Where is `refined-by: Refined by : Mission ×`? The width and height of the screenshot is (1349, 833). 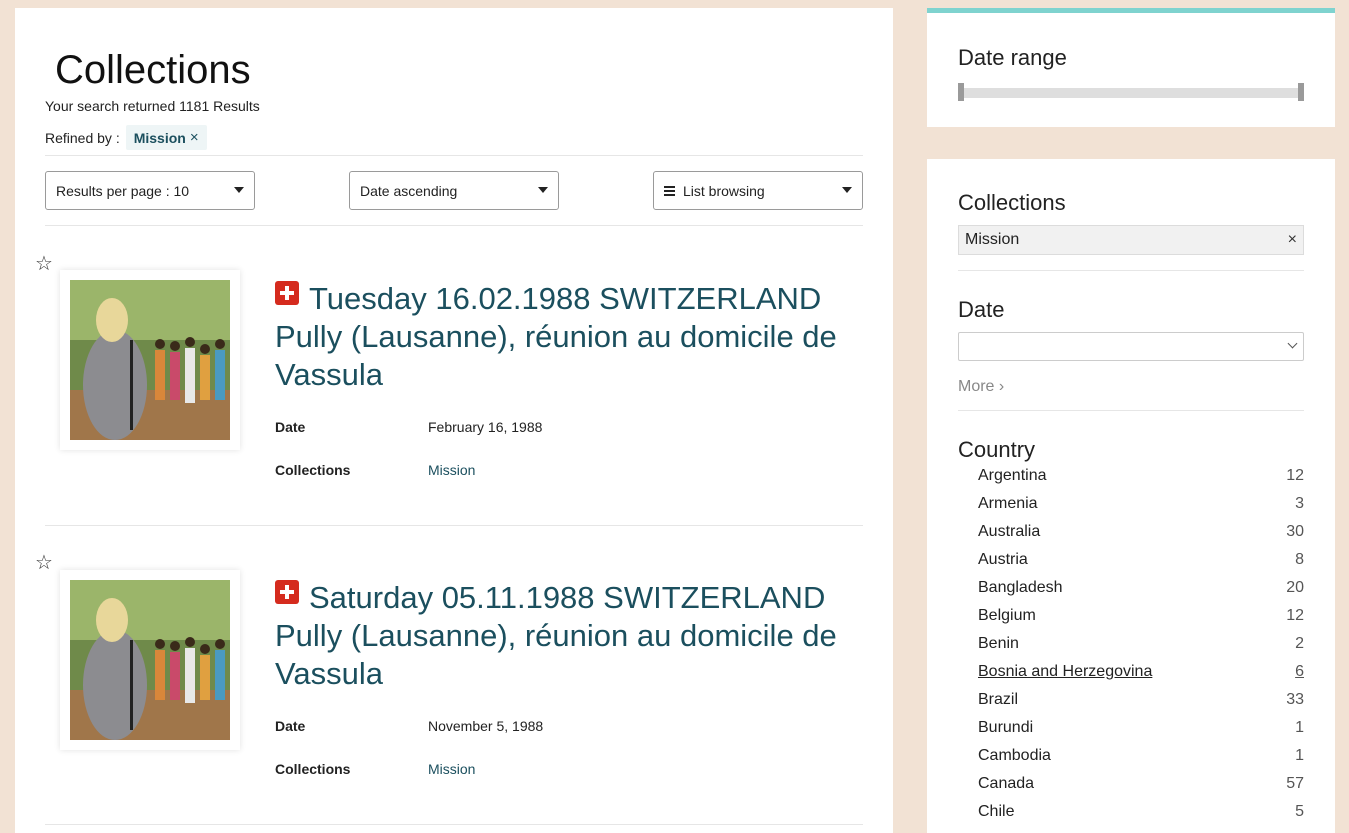
refined-by: Refined by : Mission × is located at coordinates (126, 137).